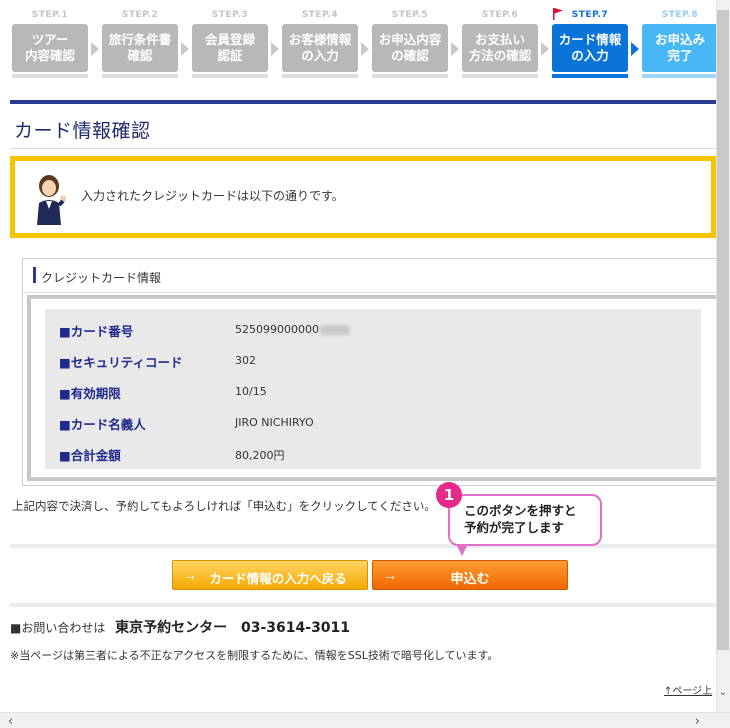  What do you see at coordinates (514, 527) in the screenshot?
I see `callout-line2: 予約が完了します` at bounding box center [514, 527].